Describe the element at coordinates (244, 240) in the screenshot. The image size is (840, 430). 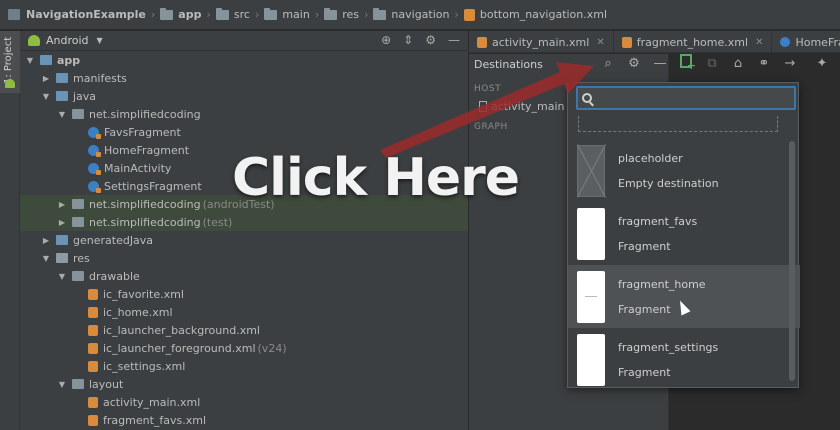
I see `tree-item: ▶ generatedJava` at that location.